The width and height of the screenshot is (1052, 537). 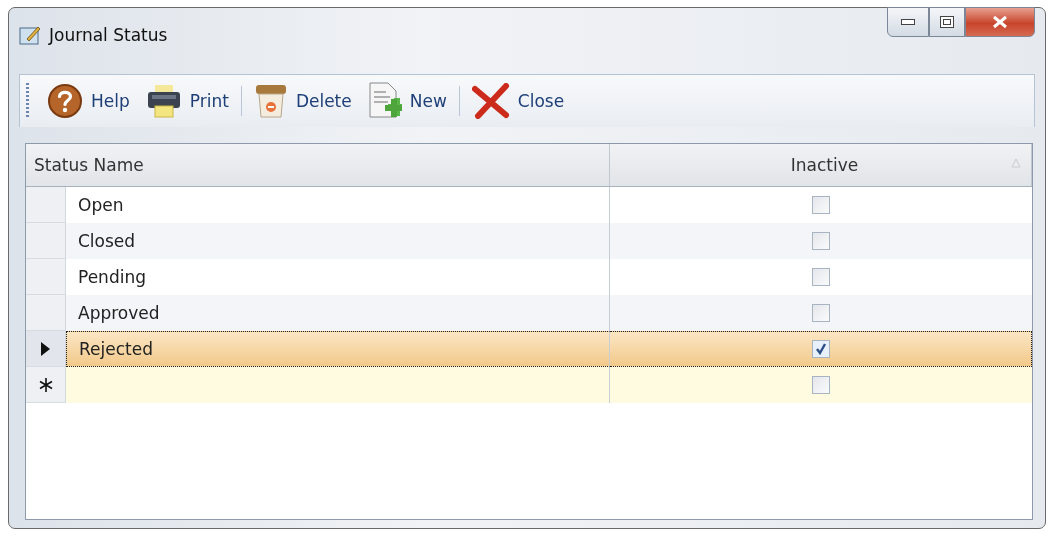 What do you see at coordinates (407, 101) in the screenshot?
I see `new-button: New` at bounding box center [407, 101].